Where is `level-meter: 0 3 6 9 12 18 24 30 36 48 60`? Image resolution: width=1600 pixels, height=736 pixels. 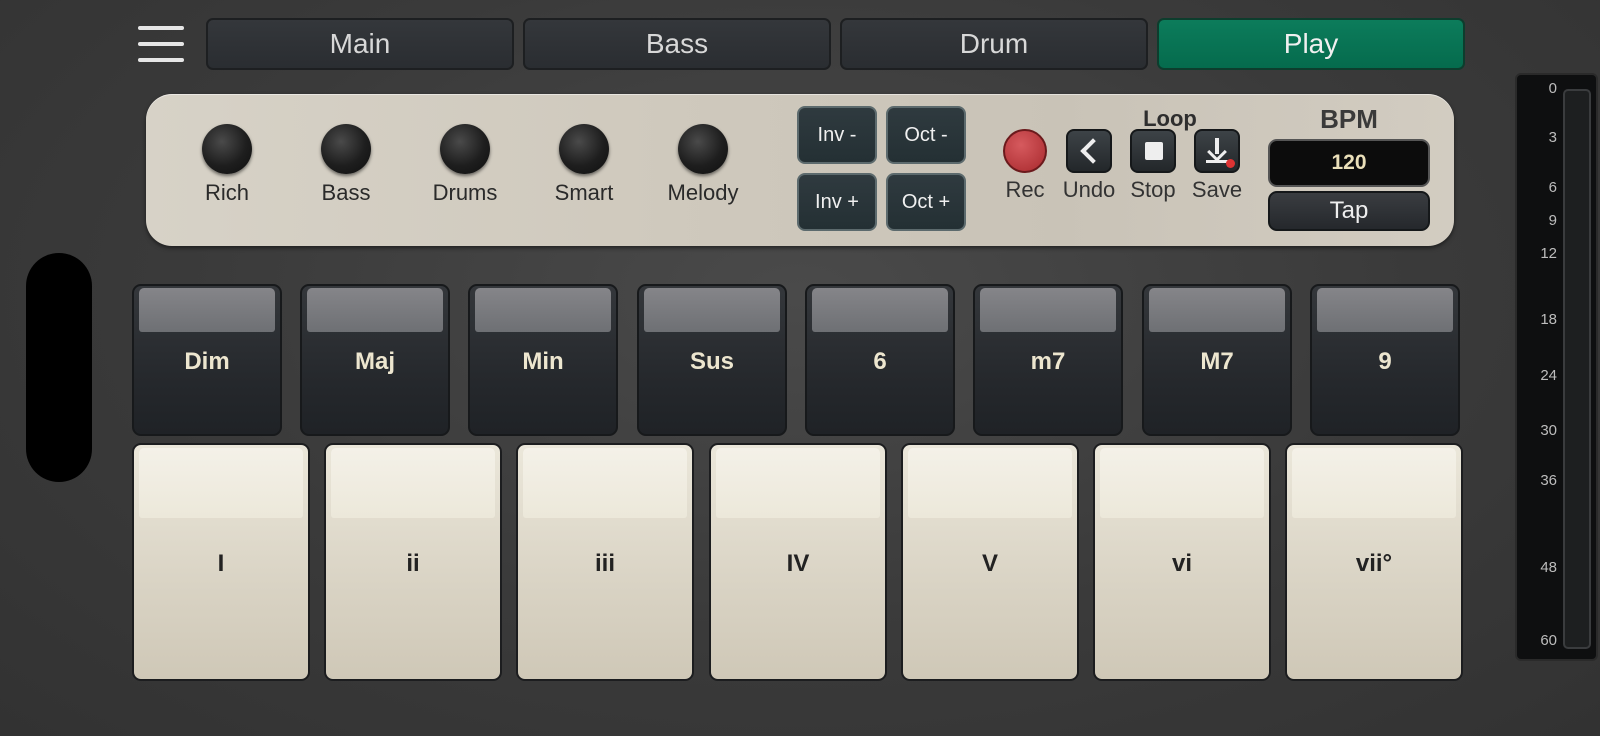
level-meter: 0 3 6 9 12 18 24 30 36 48 60 is located at coordinates (1556, 367).